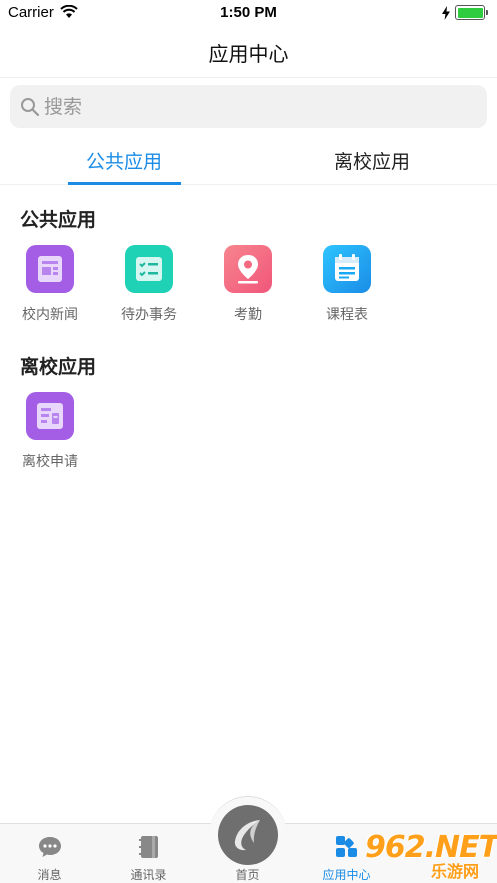 The image size is (497, 883). What do you see at coordinates (50, 416) in the screenshot?
I see `application-form-icon` at bounding box center [50, 416].